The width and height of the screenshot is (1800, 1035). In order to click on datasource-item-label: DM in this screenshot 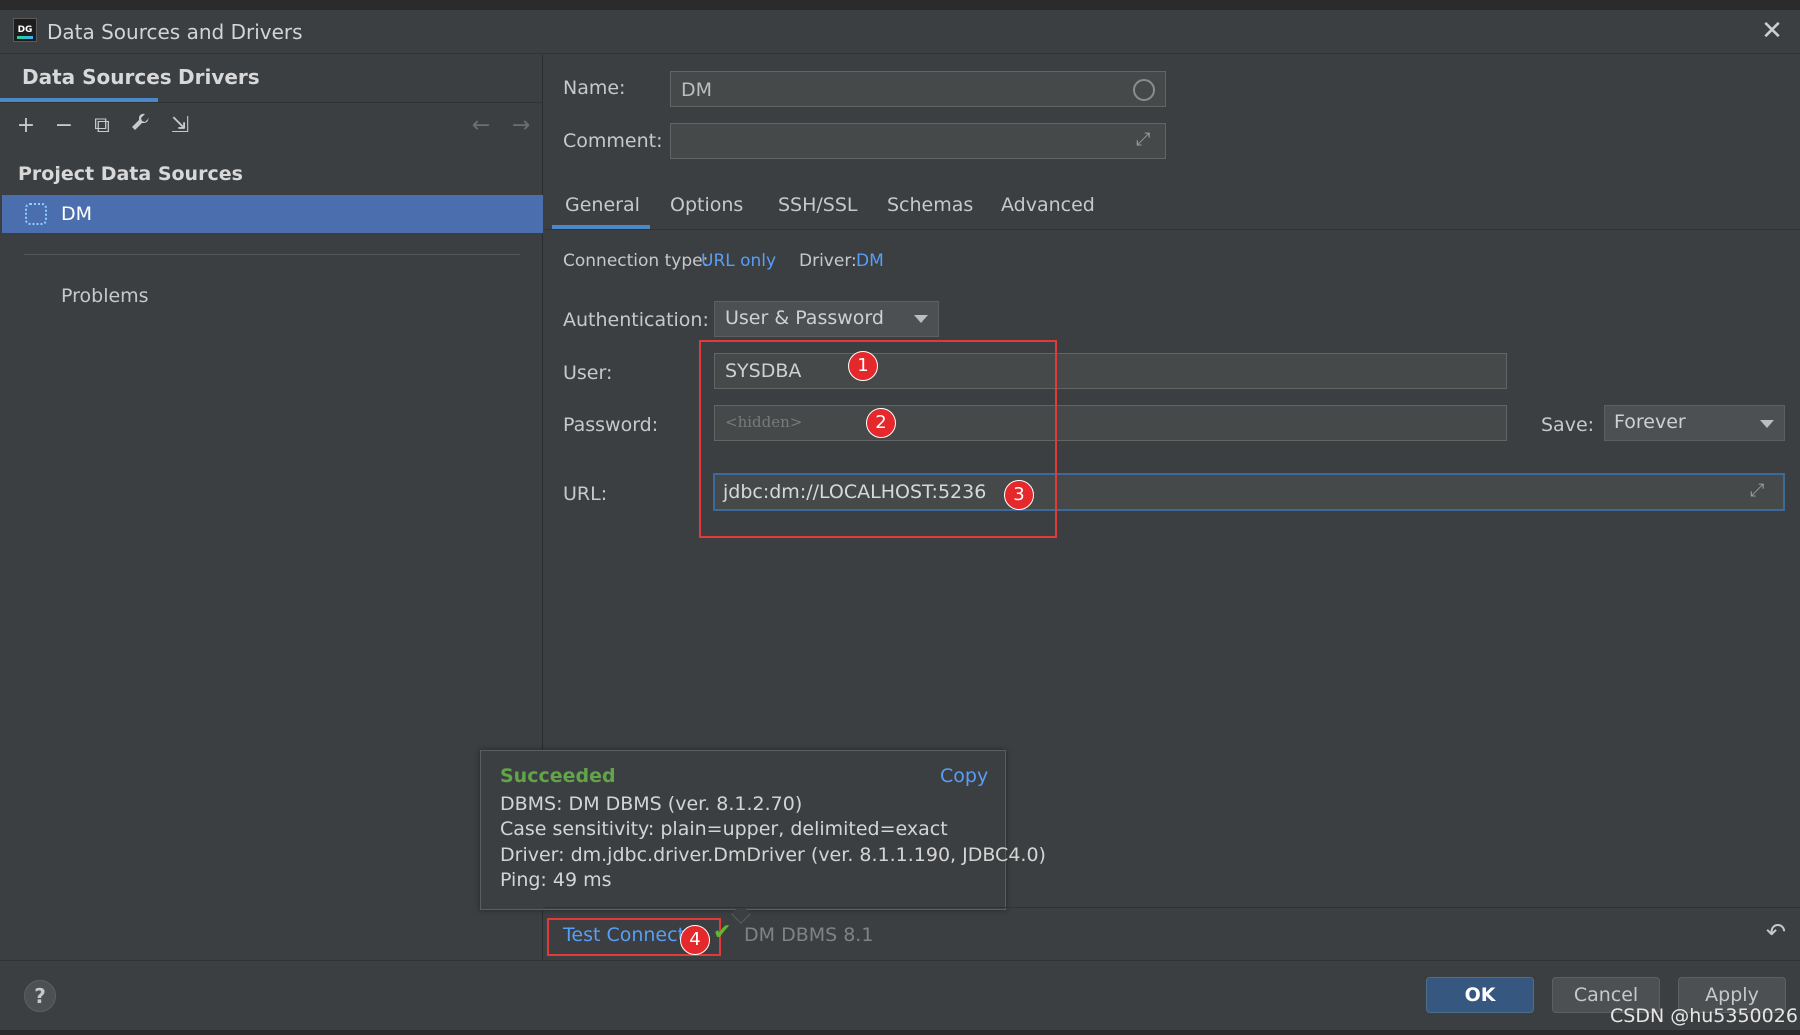, I will do `click(77, 214)`.